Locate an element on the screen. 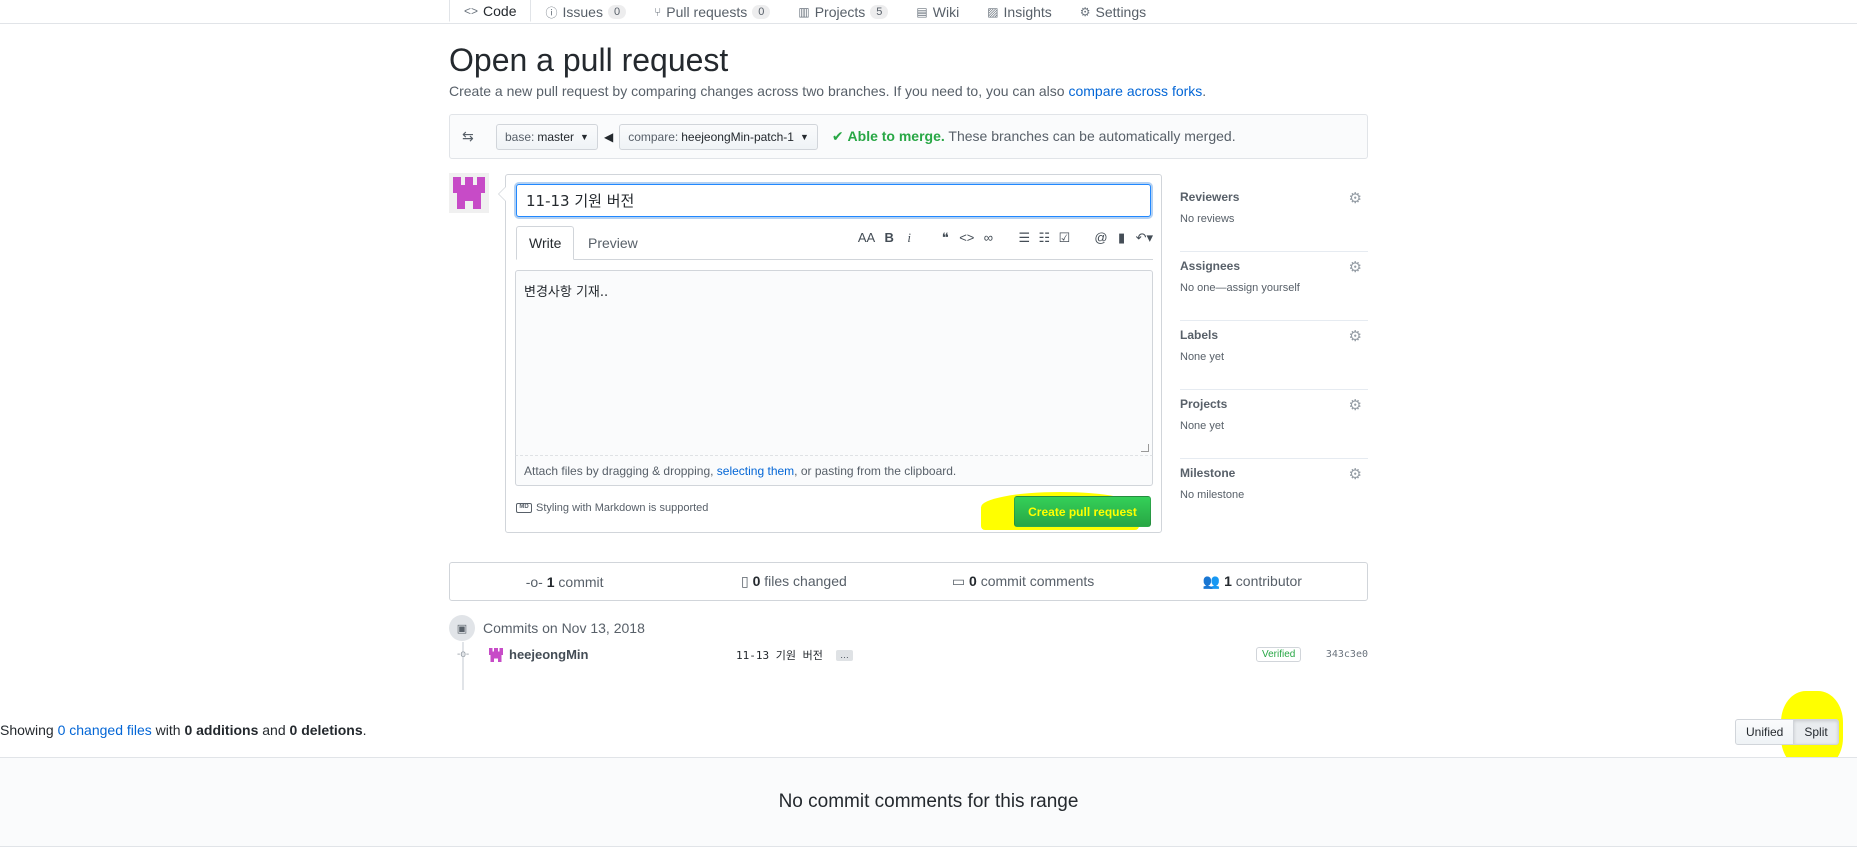 The width and height of the screenshot is (1857, 857). commit-author: heejeongMin is located at coordinates (548, 654).